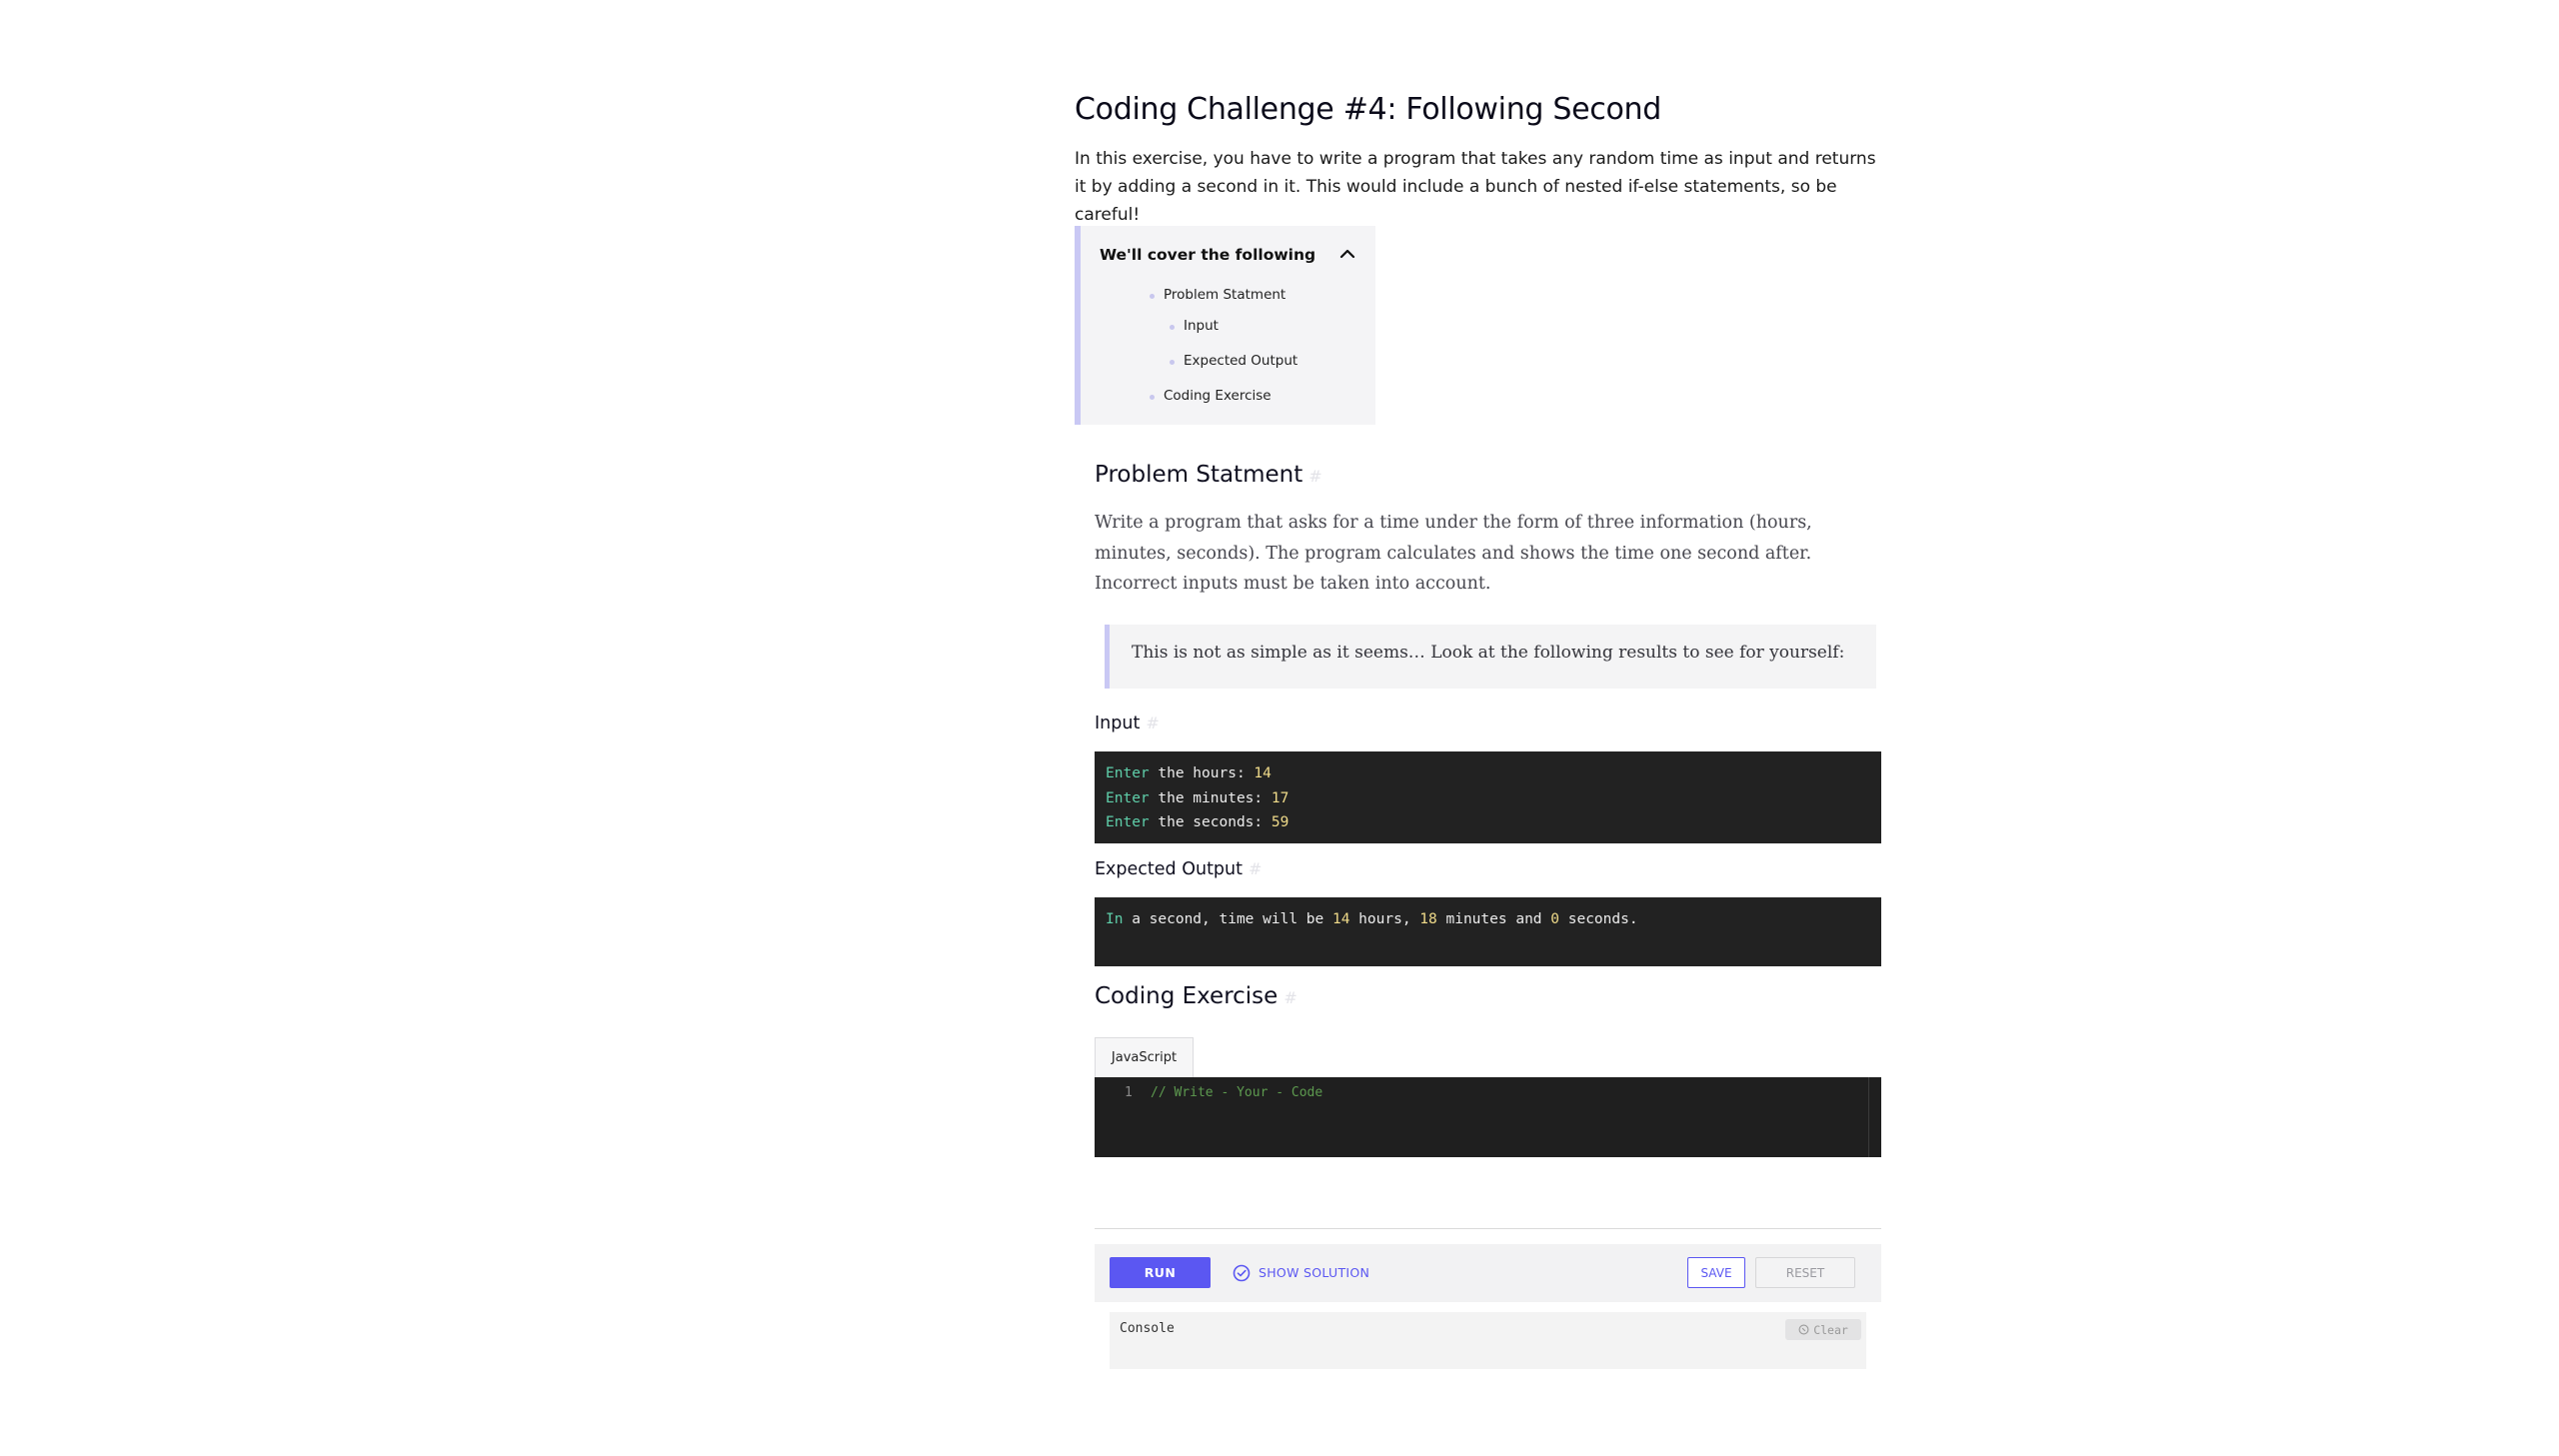 This screenshot has width=2559, height=1456. I want to click on toc-item-input: Input, so click(1194, 326).